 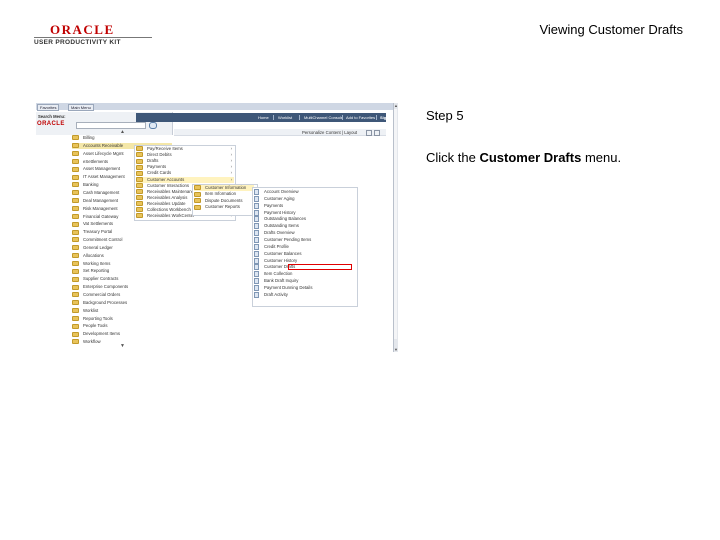 What do you see at coordinates (81, 107) in the screenshot?
I see `tab-main-menu: Main Menu` at bounding box center [81, 107].